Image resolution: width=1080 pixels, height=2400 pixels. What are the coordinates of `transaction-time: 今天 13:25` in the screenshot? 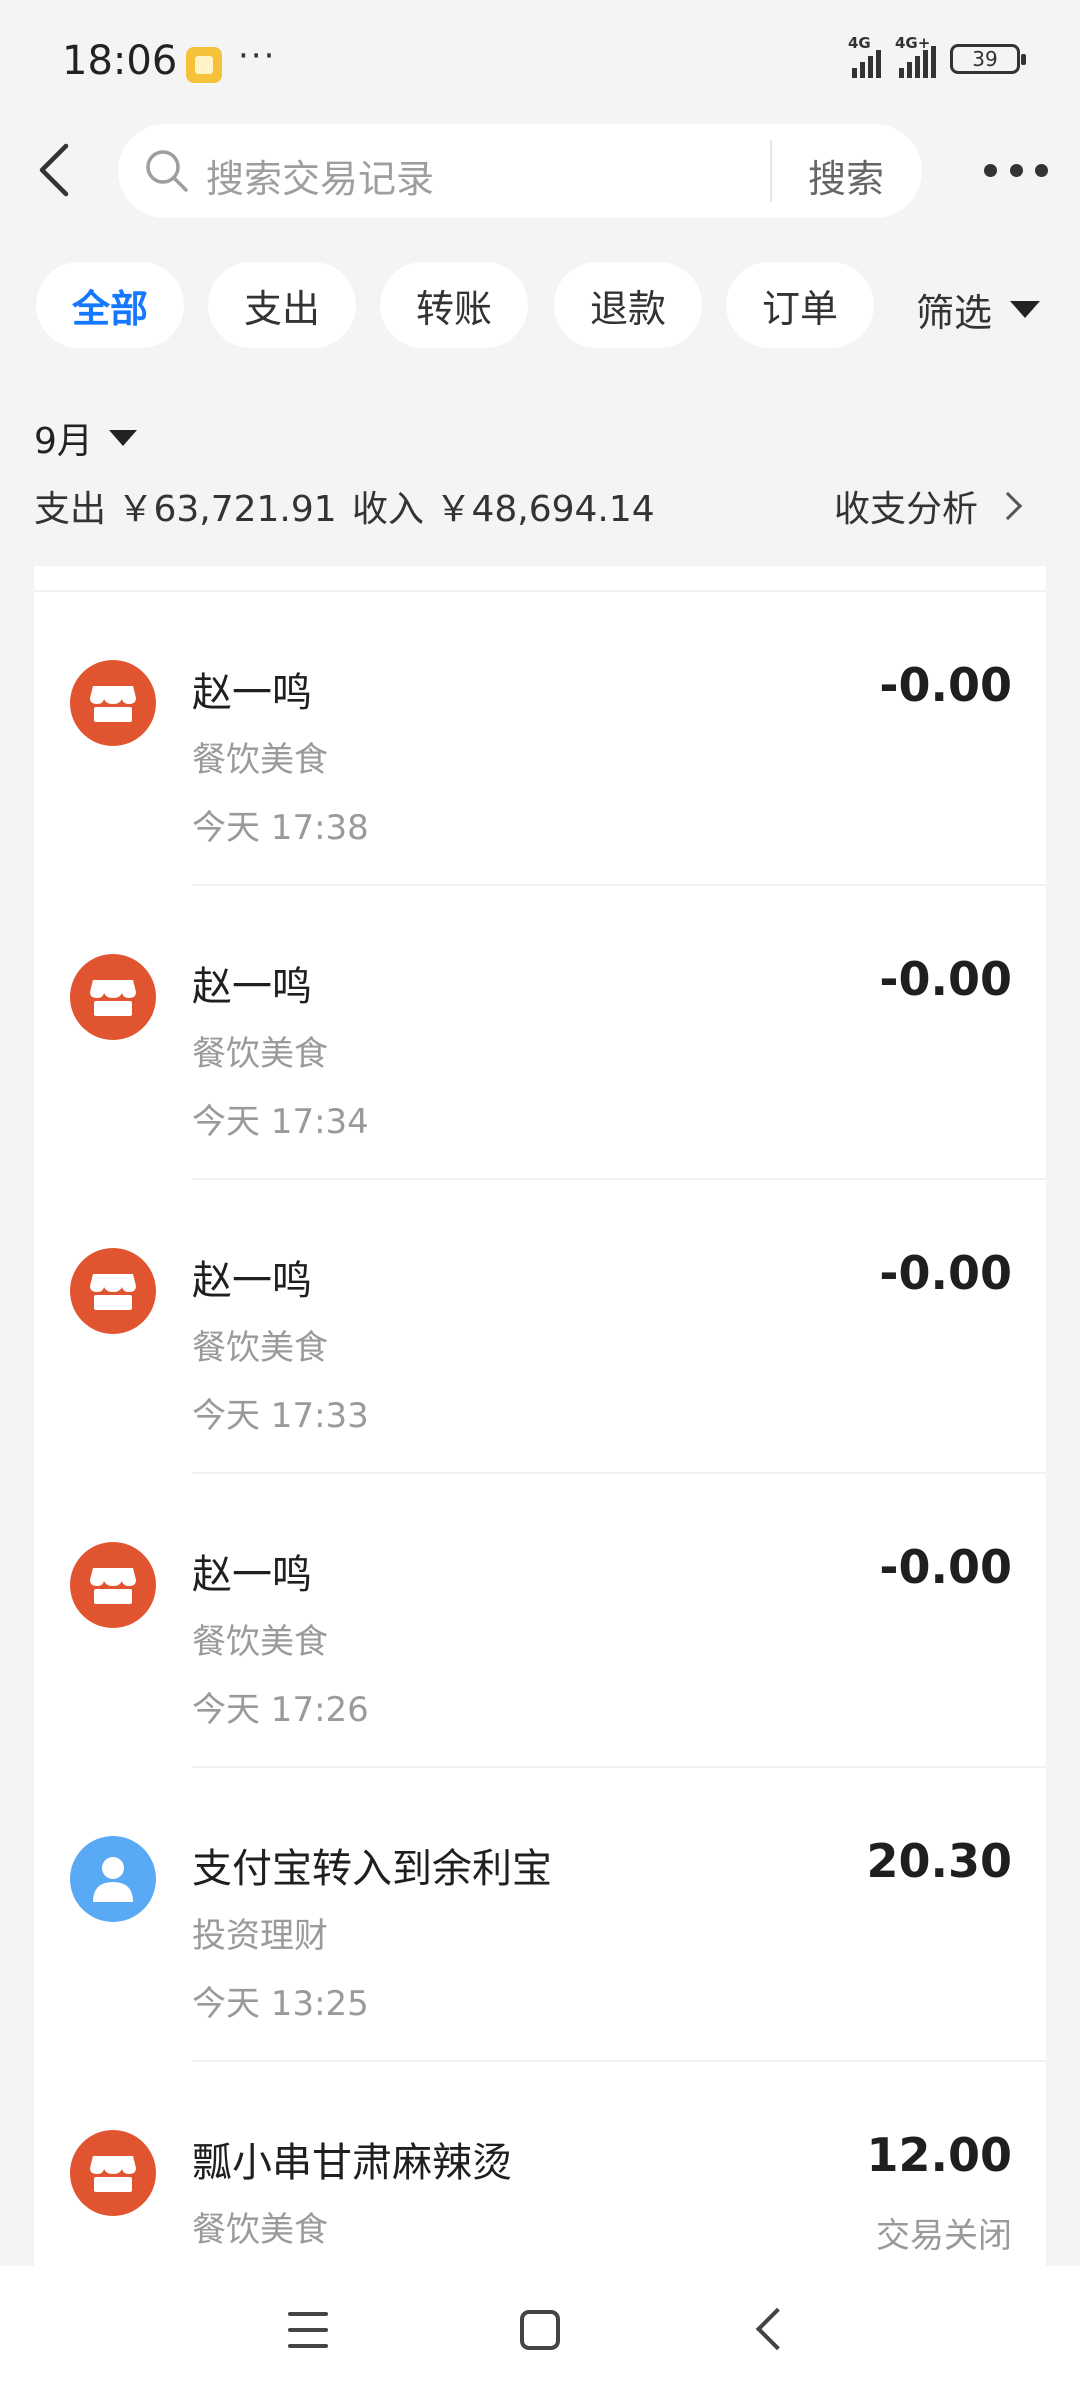 It's located at (280, 2004).